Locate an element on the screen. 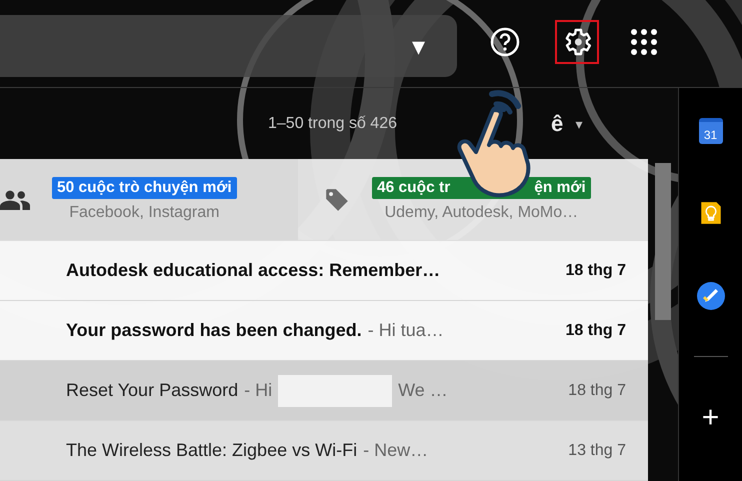 This screenshot has height=481, width=742. apps-grid-icon is located at coordinates (644, 42).